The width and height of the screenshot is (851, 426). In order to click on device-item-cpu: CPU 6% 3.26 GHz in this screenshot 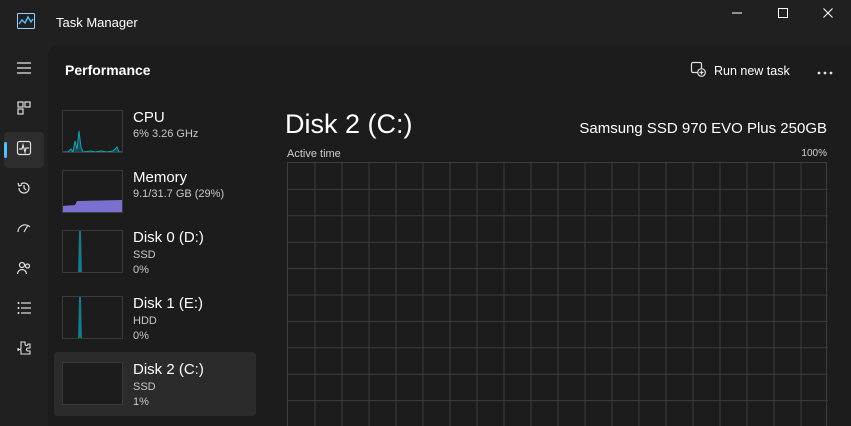, I will do `click(155, 132)`.